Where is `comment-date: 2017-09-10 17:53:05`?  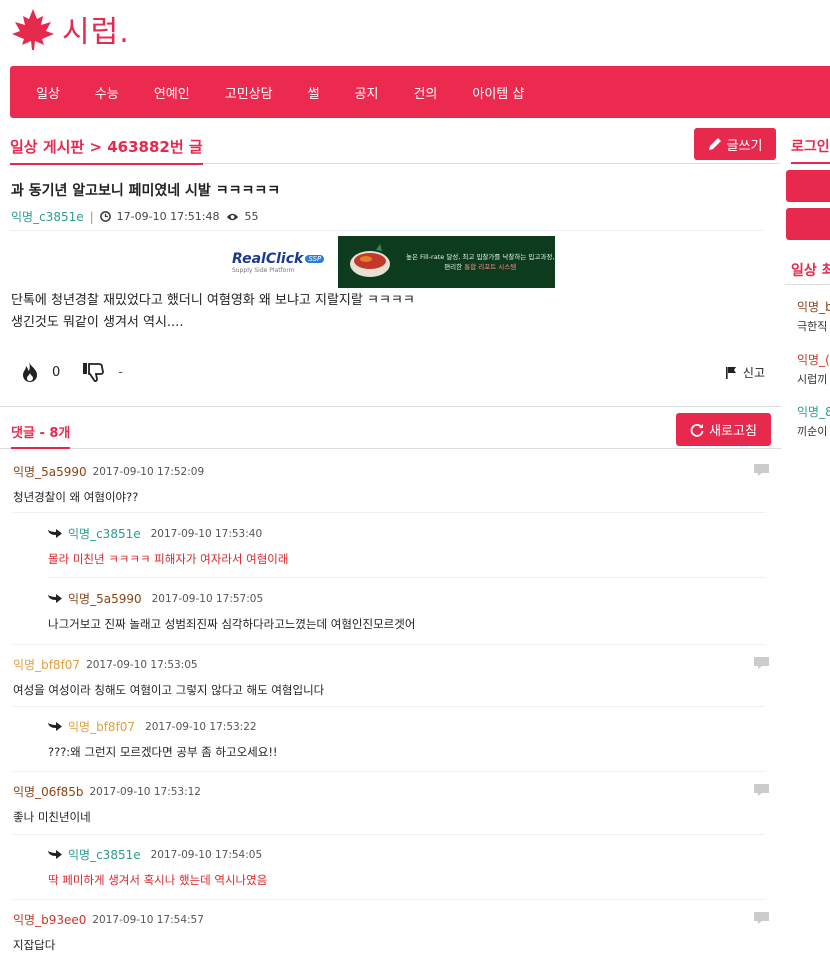 comment-date: 2017-09-10 17:53:05 is located at coordinates (142, 664).